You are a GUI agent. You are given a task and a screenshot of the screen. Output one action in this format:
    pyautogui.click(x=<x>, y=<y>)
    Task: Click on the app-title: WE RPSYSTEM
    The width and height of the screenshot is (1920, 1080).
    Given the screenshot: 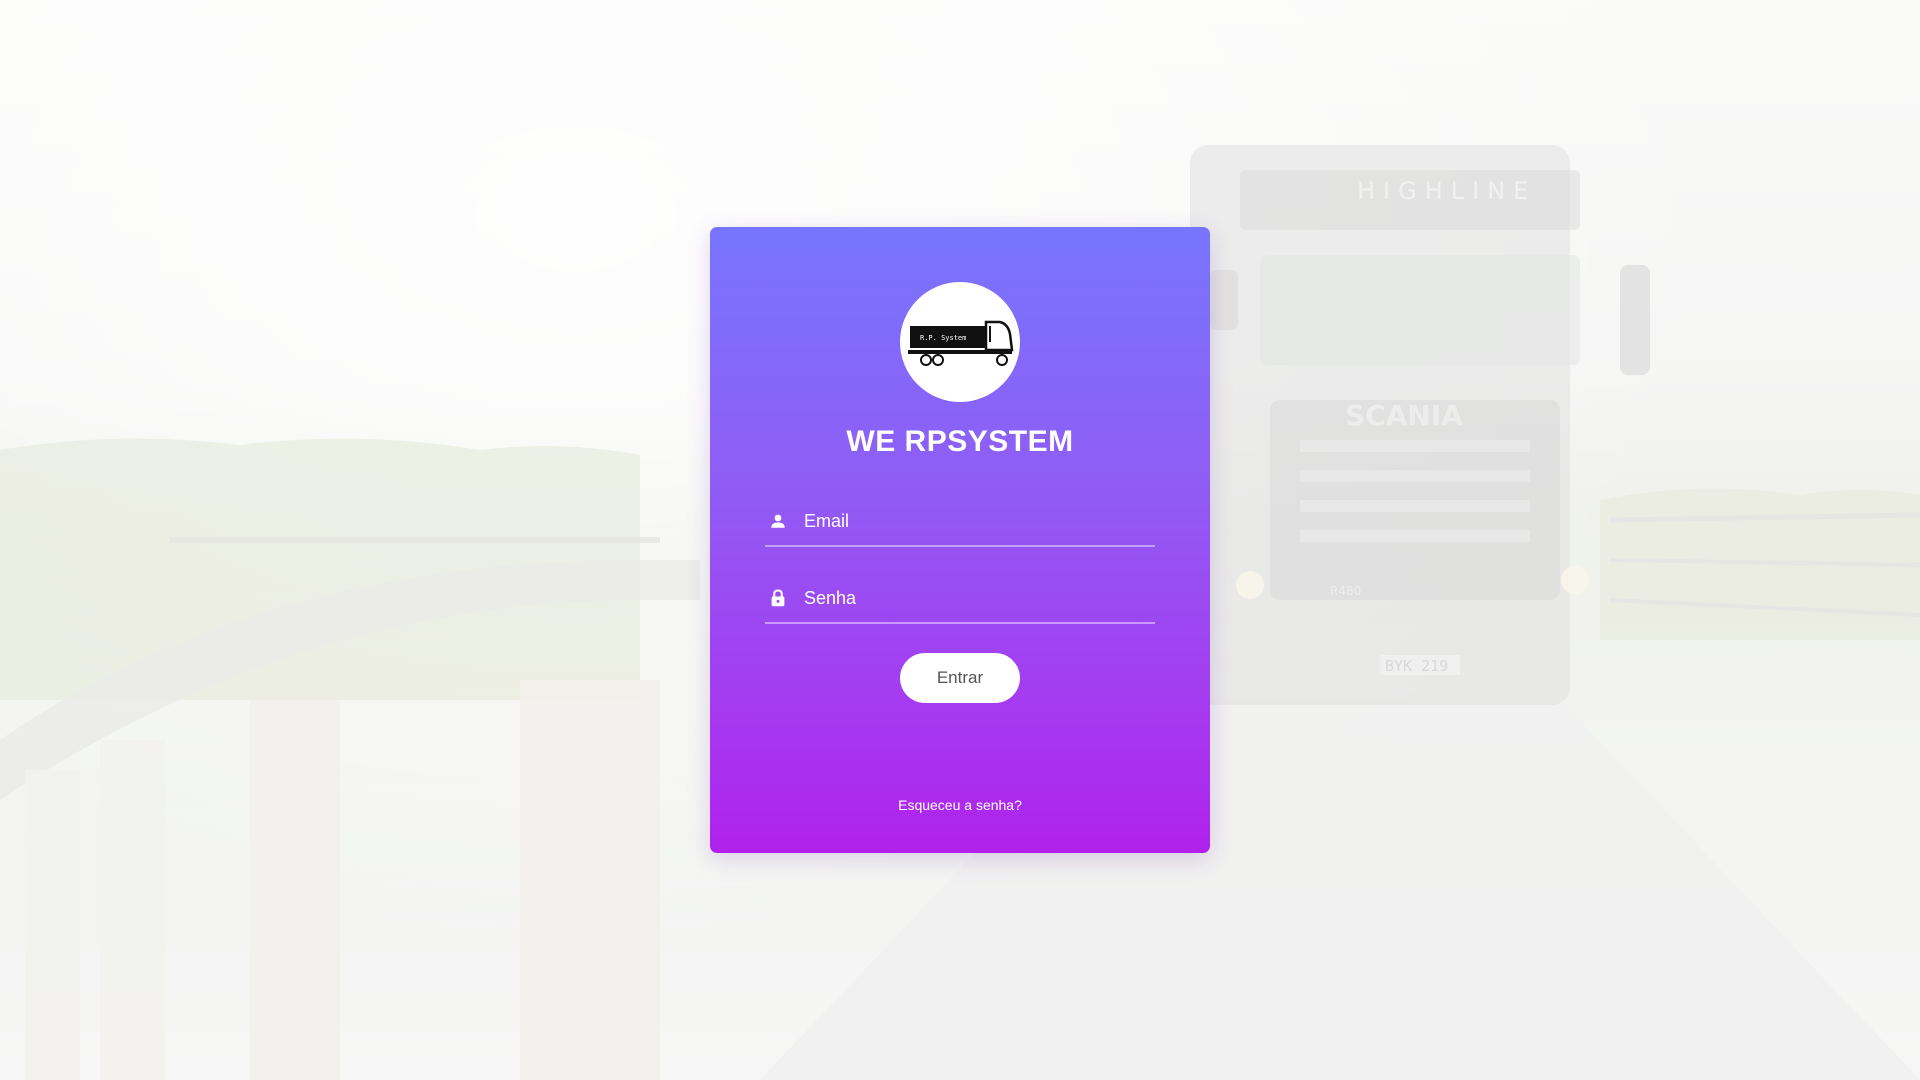 What is the action you would take?
    pyautogui.click(x=960, y=441)
    